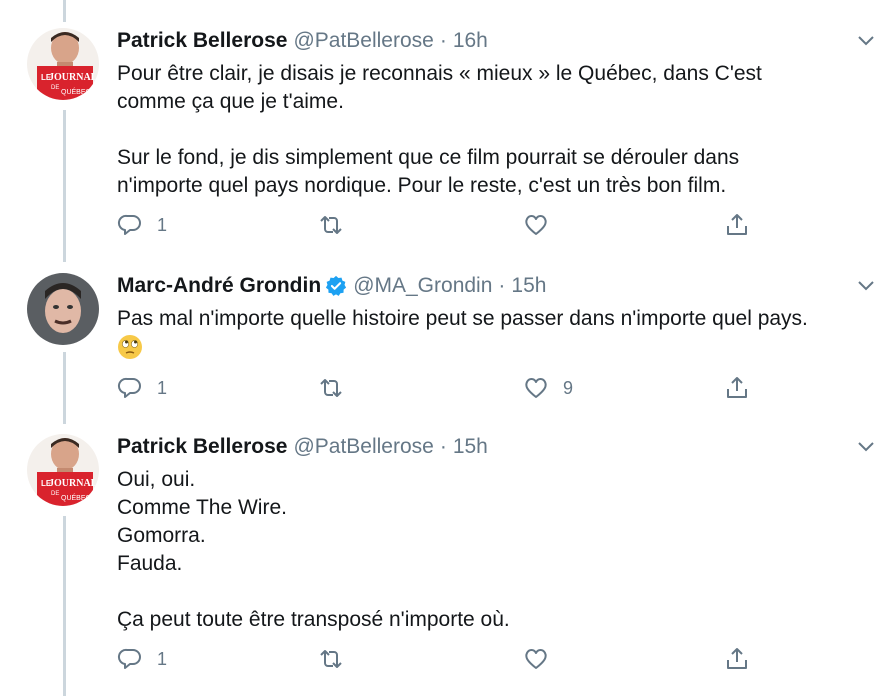 The width and height of the screenshot is (896, 696). Describe the element at coordinates (422, 286) in the screenshot. I see `author-handle: @MA_Grondin` at that location.